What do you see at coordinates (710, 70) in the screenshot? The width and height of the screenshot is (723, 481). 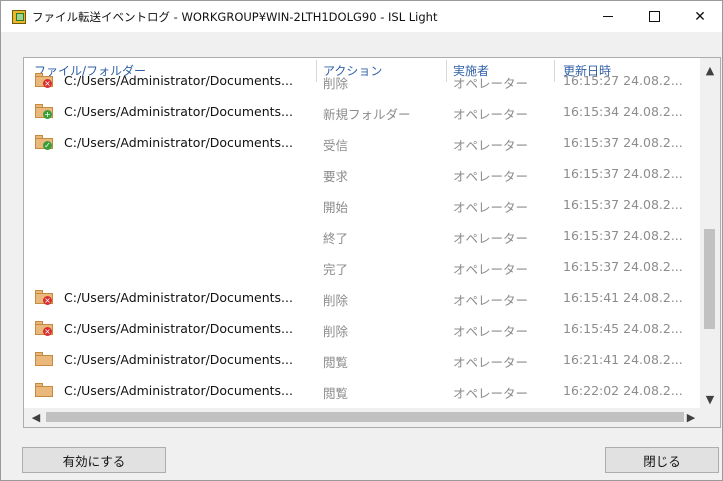 I see `scroll-up-icon: ▲` at bounding box center [710, 70].